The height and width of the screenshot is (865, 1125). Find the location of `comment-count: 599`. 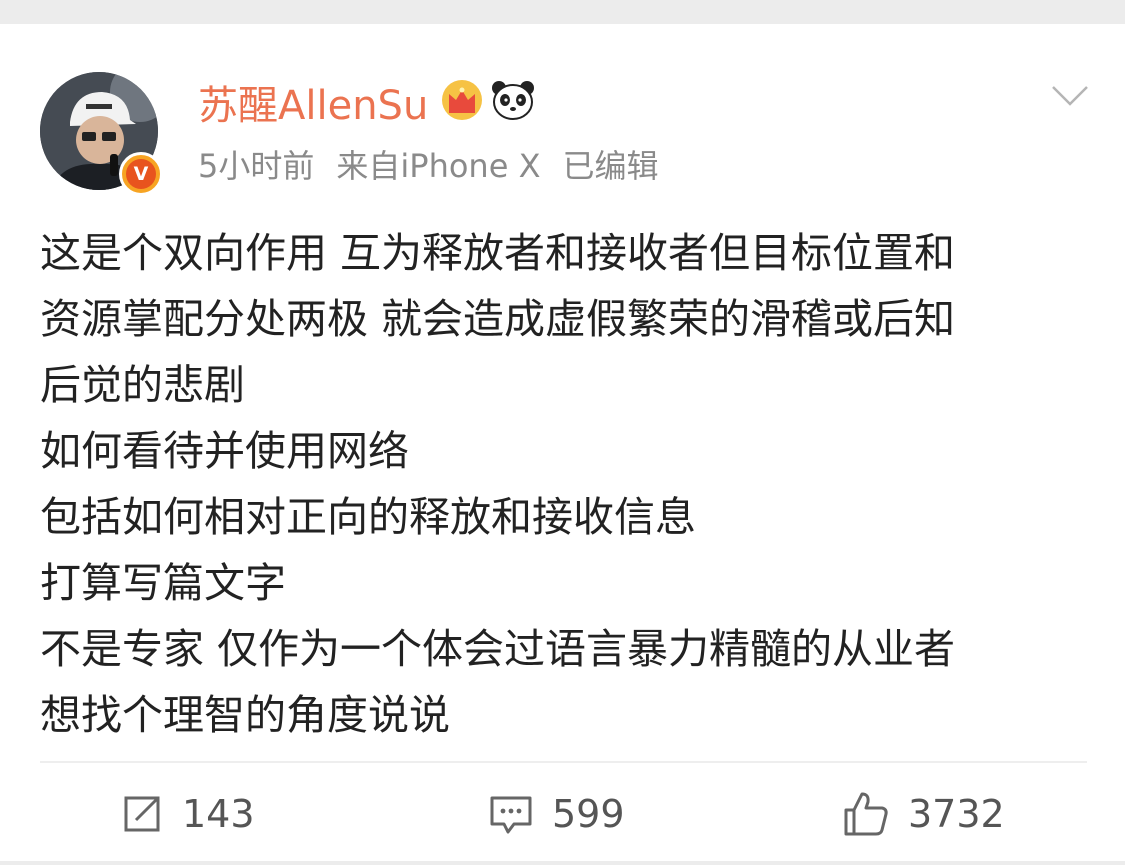

comment-count: 599 is located at coordinates (588, 814).